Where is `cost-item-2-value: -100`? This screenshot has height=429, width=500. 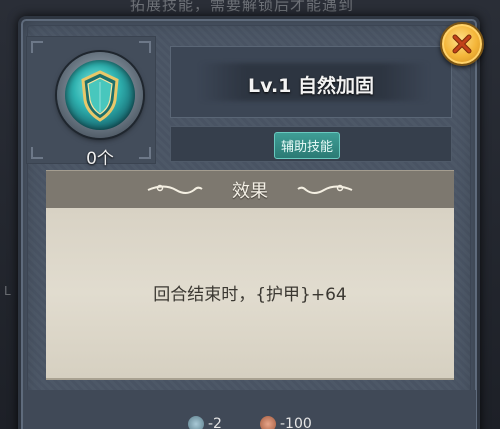
cost-item-2-value: -100 is located at coordinates (296, 422).